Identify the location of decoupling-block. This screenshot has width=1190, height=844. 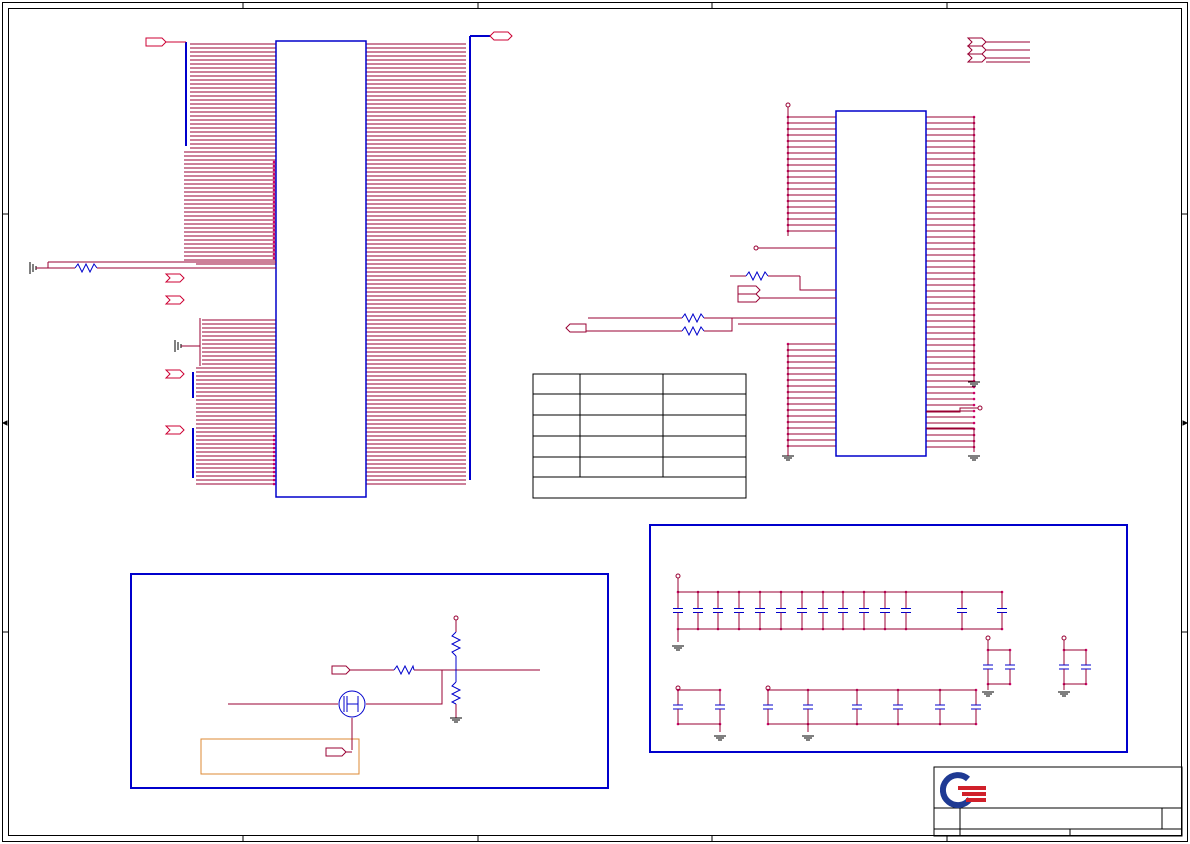
(888, 638).